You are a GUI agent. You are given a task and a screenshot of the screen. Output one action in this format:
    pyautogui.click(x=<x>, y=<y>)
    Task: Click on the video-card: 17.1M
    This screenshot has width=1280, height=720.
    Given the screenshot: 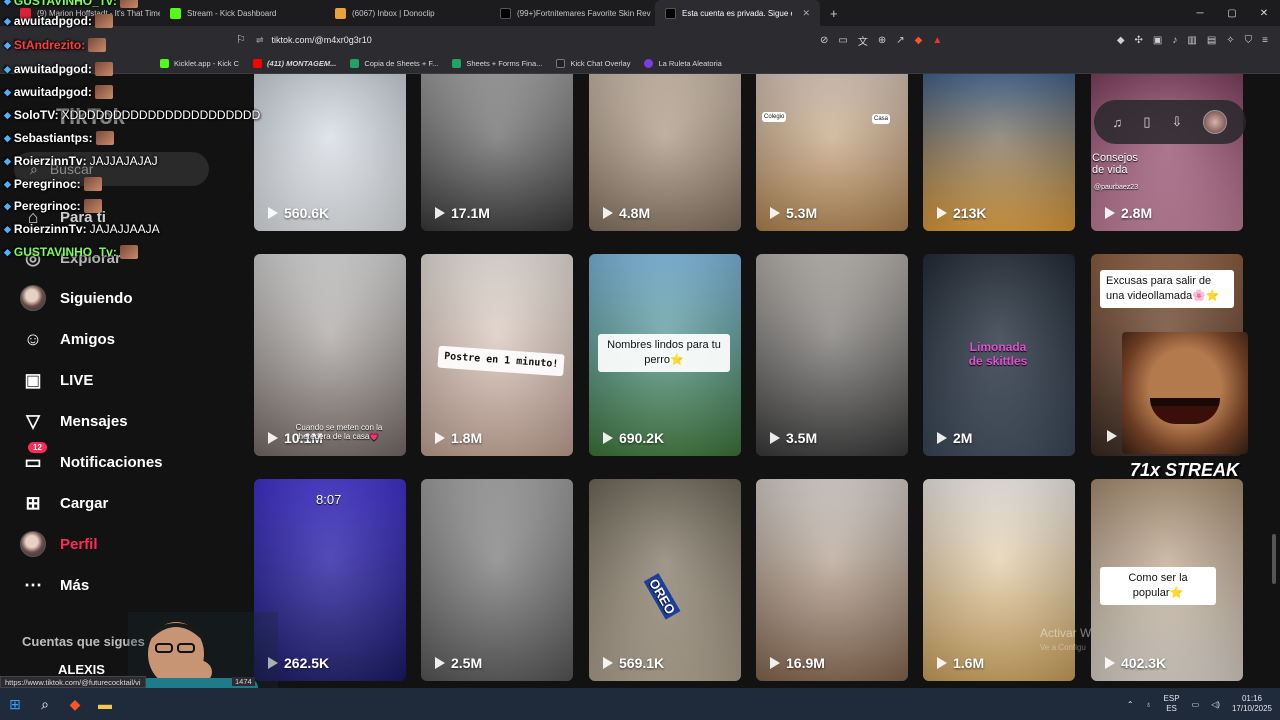 What is the action you would take?
    pyautogui.click(x=497, y=152)
    